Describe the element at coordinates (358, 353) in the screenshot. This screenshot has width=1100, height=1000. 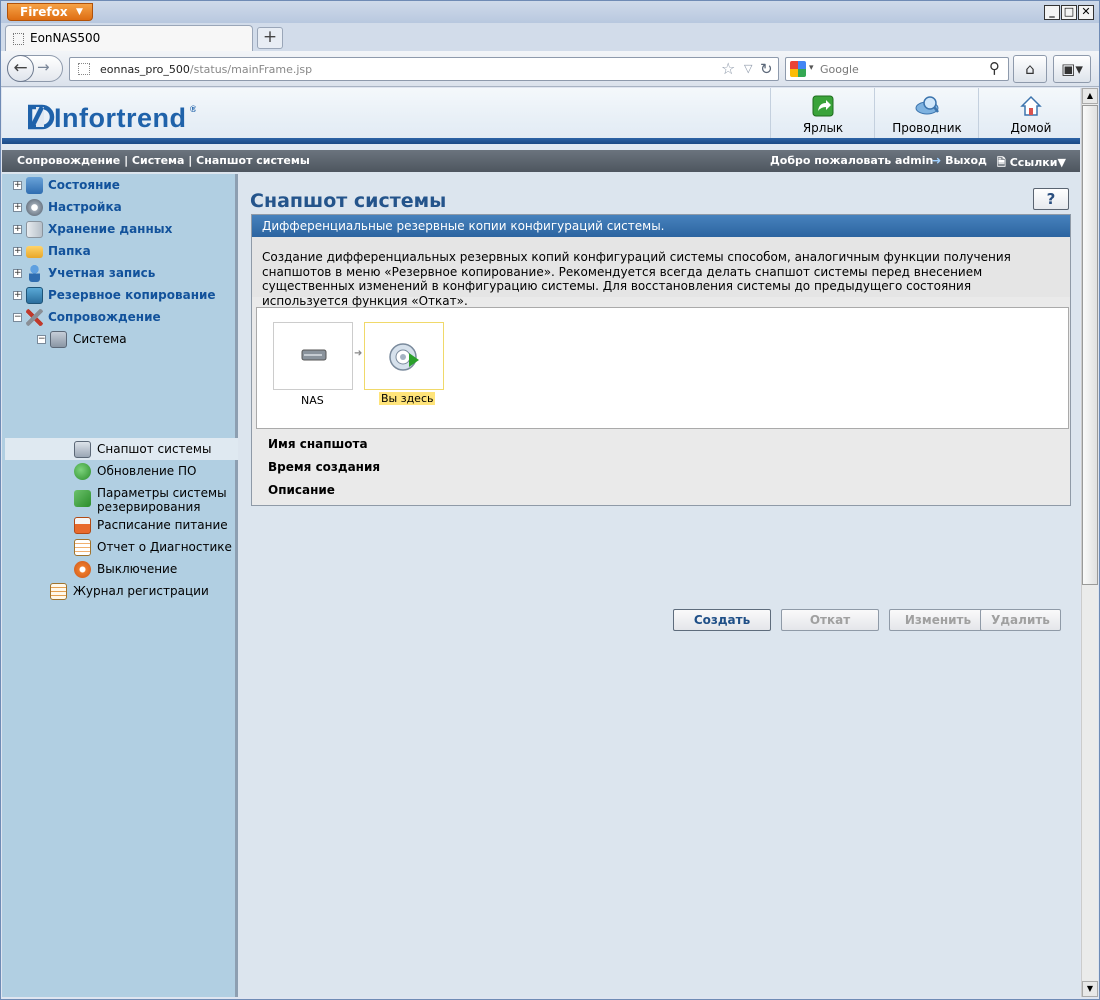
I see `timeline-arrow-icon: ➜` at that location.